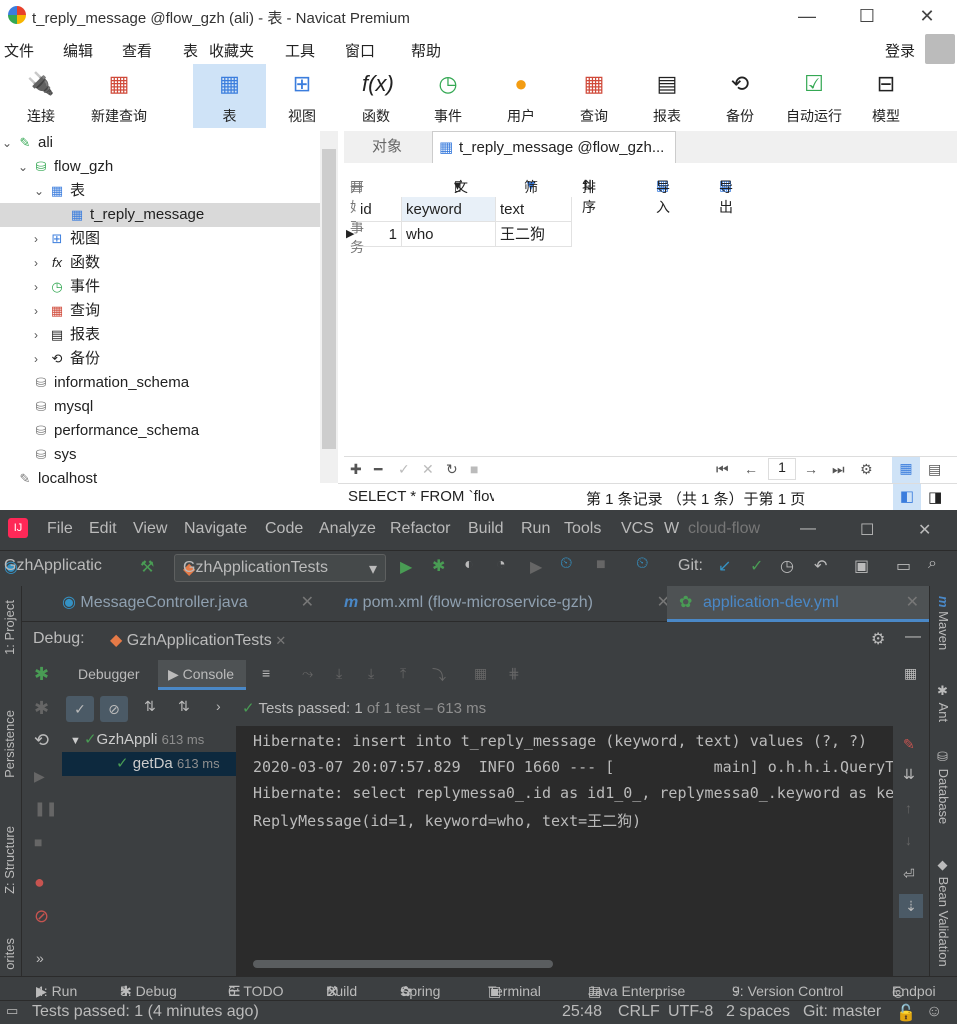 The width and height of the screenshot is (957, 1024). I want to click on menu-code: Code, so click(284, 529).